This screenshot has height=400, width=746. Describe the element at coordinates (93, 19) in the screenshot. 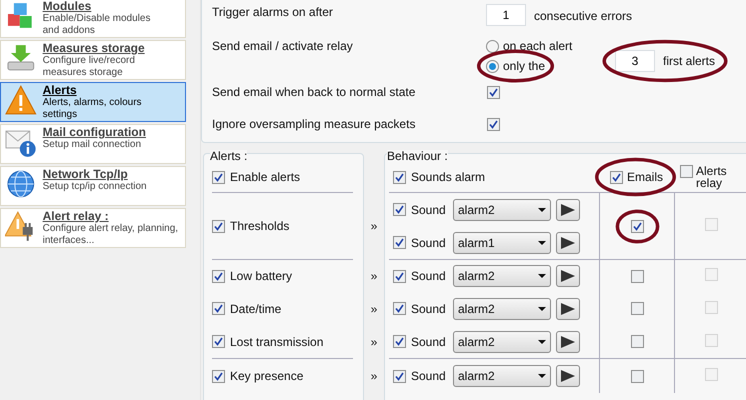

I see `sidebar-item: Modules Enable/Disable modules and addons` at that location.